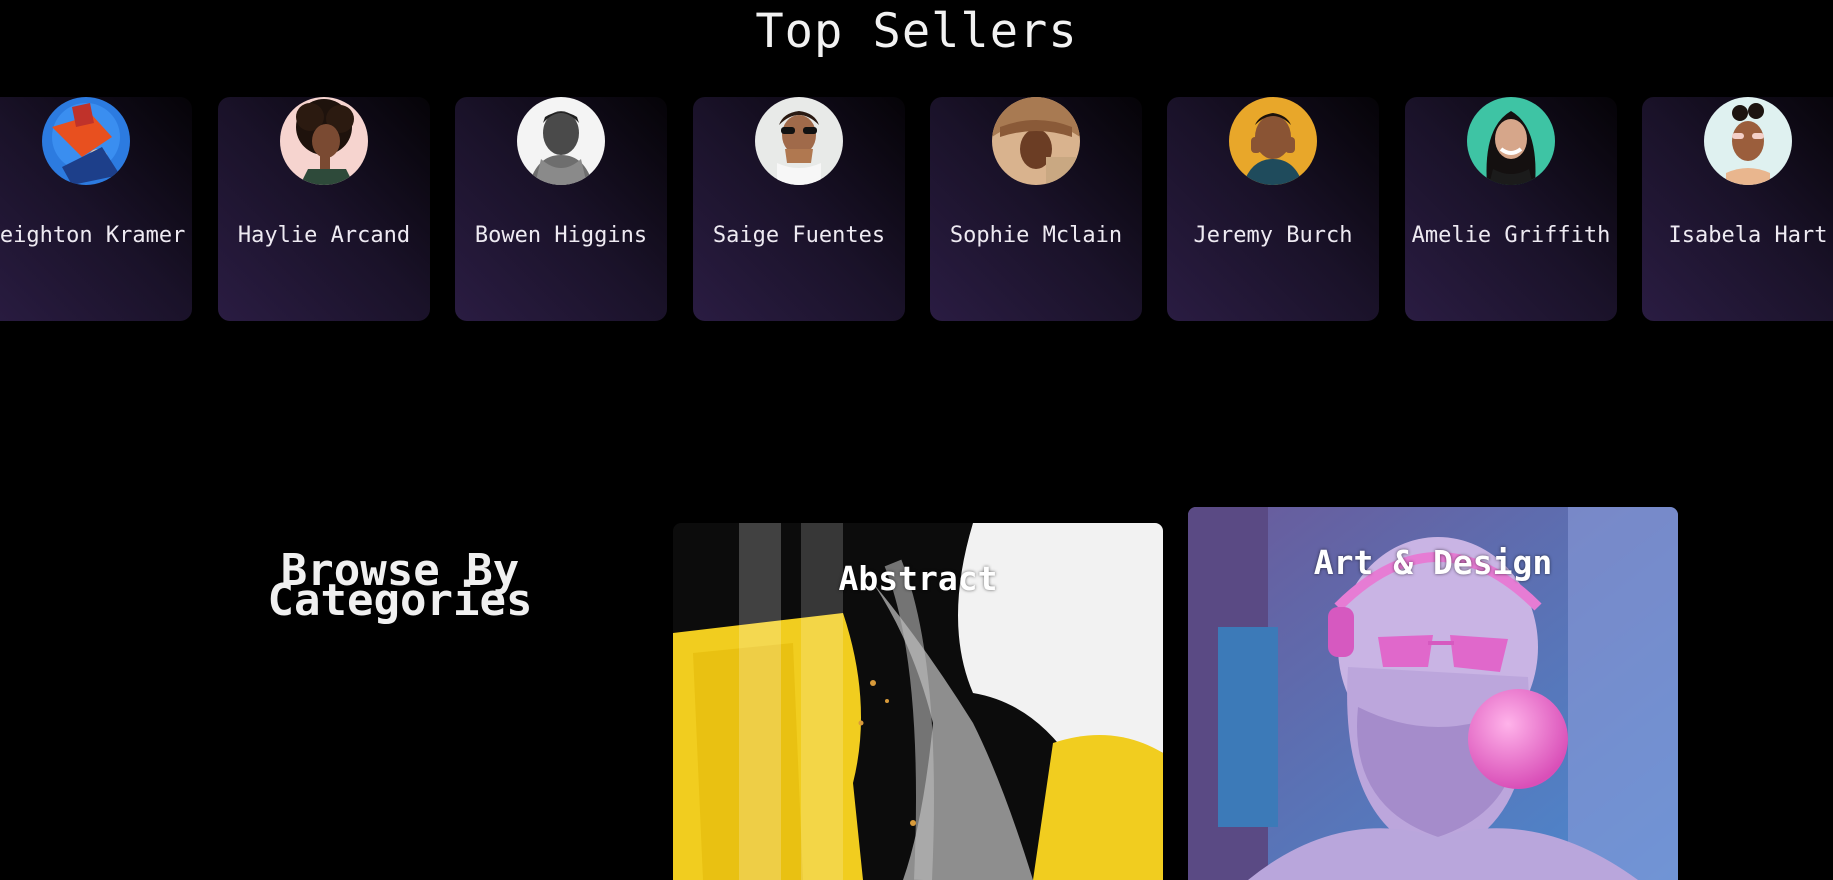 This screenshot has width=1833, height=880. I want to click on seller-name: Amelie Griffith, so click(1511, 235).